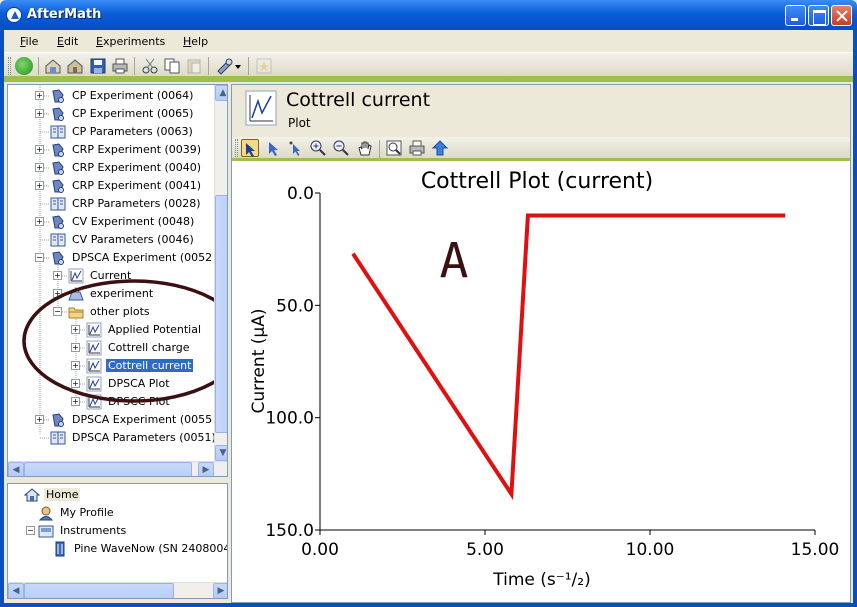 The image size is (857, 607). I want to click on export-up-icon, so click(440, 148).